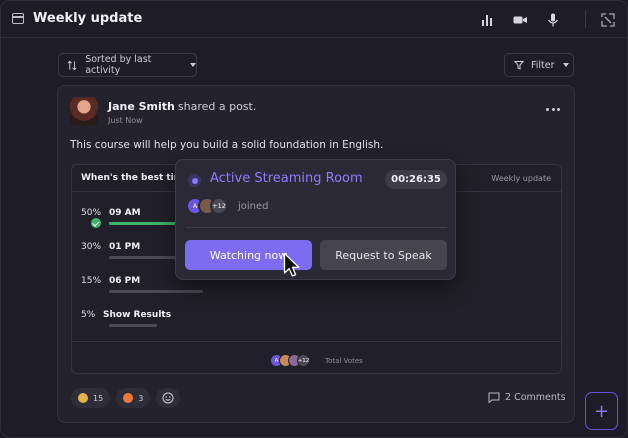 Image resolution: width=628 pixels, height=438 pixels. What do you see at coordinates (553, 109) in the screenshot?
I see `more-options-icon` at bounding box center [553, 109].